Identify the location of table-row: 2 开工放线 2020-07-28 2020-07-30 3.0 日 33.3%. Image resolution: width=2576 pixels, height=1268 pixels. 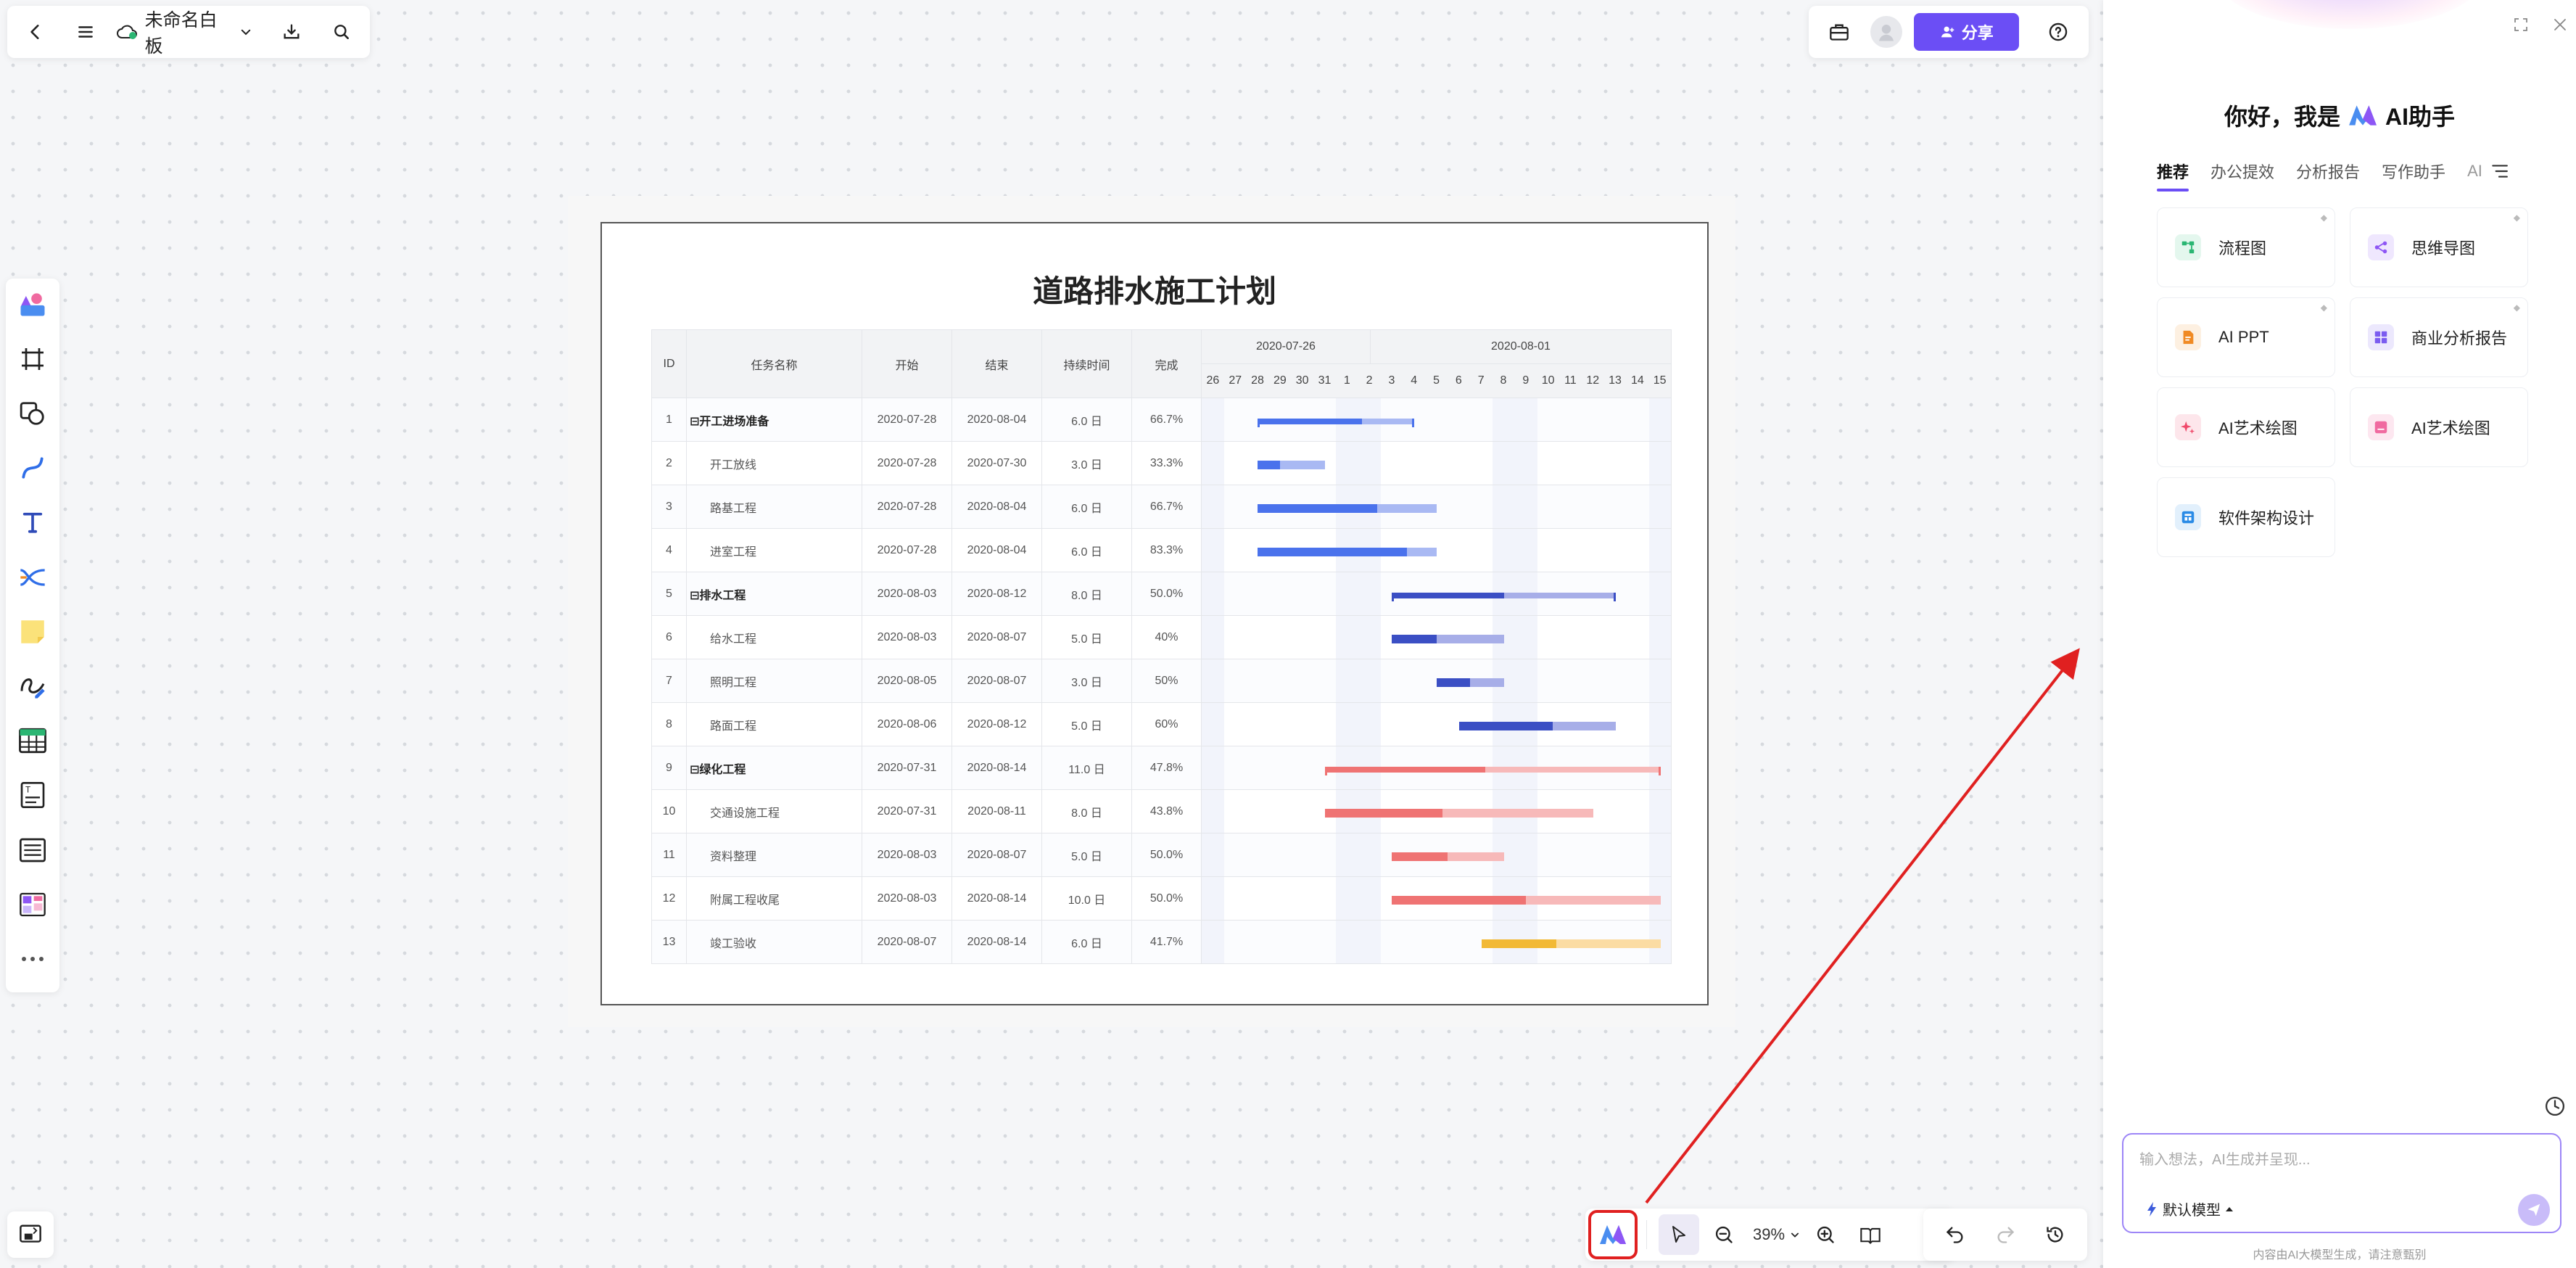
(1161, 463).